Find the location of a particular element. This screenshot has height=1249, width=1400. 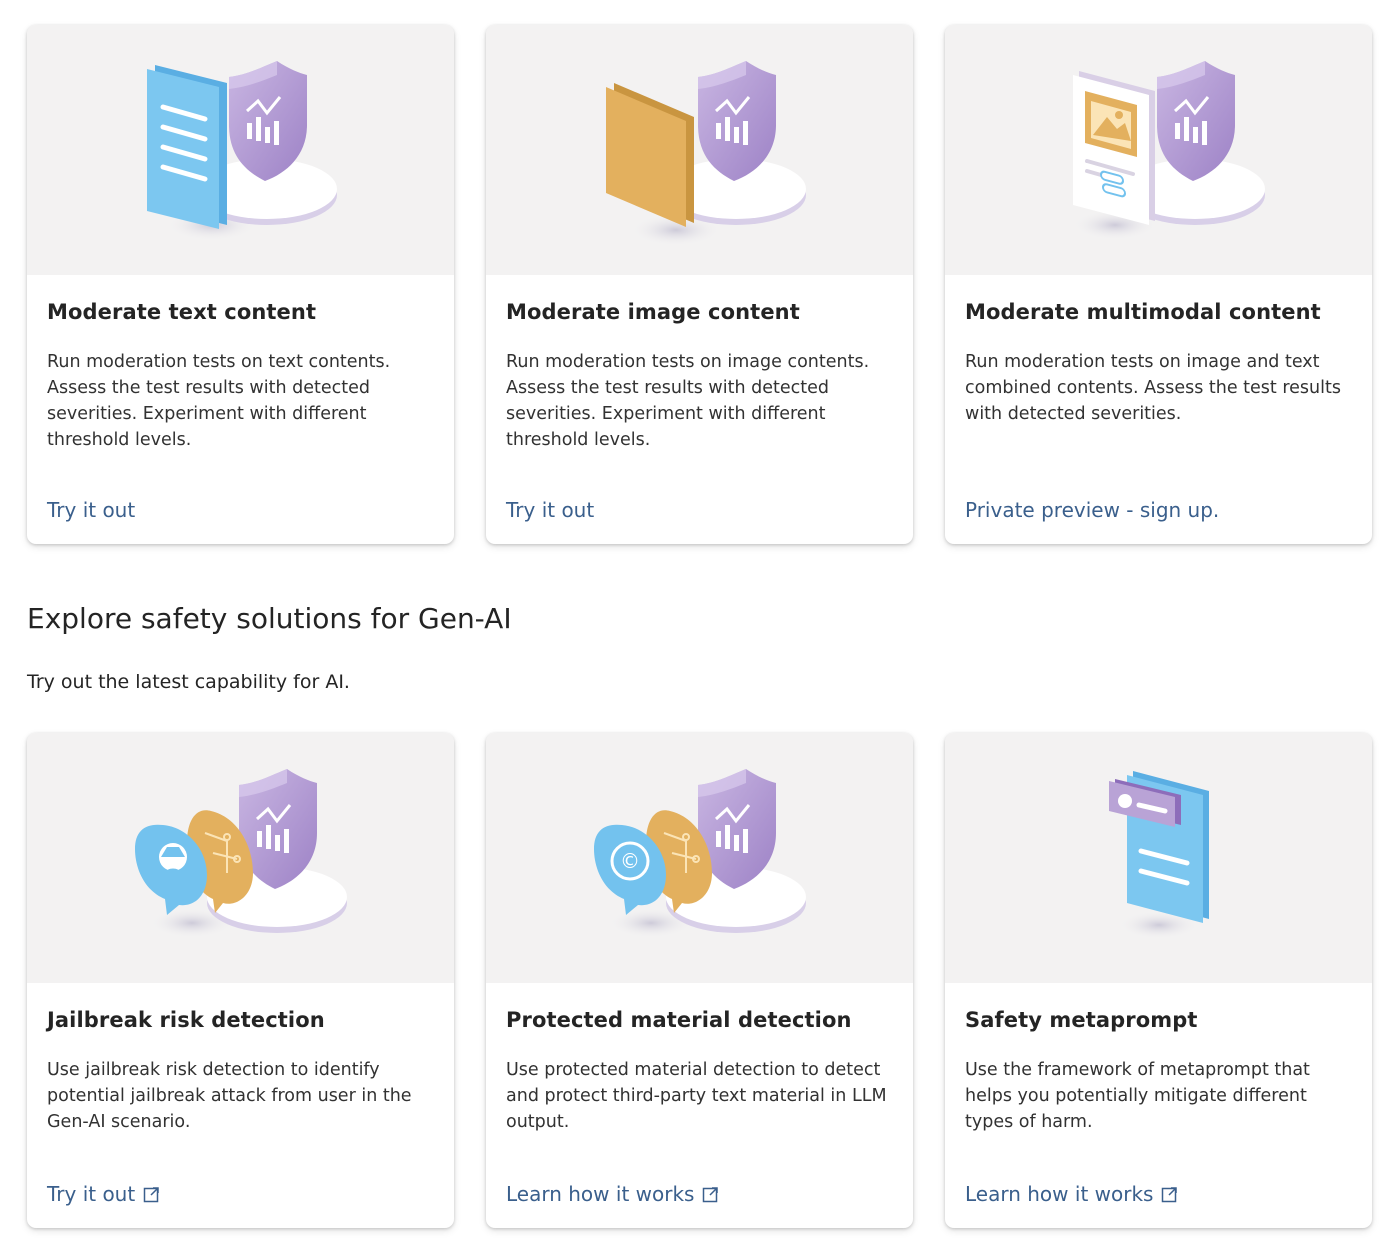

text-document-shield-illustration is located at coordinates (240, 150).